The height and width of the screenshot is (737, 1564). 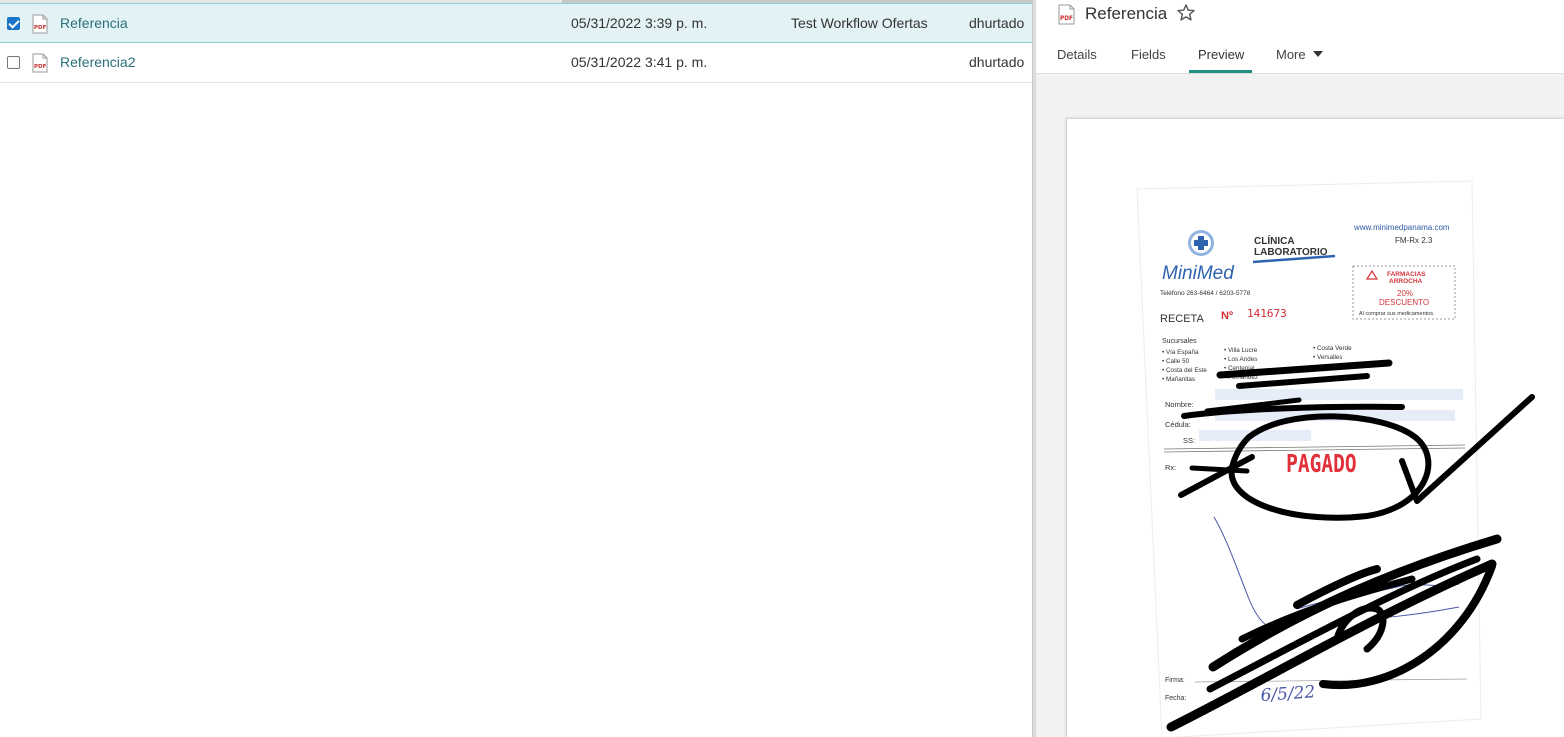 I want to click on branch-item: • Vía España, so click(x=1180, y=352).